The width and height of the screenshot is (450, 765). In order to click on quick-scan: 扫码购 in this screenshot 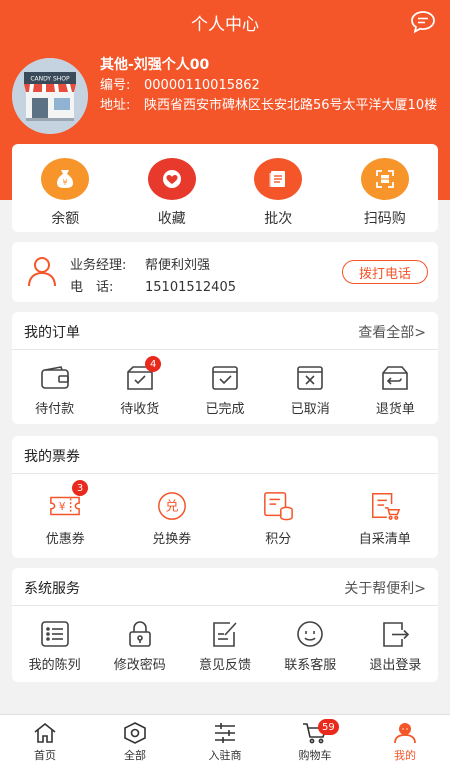, I will do `click(385, 188)`.